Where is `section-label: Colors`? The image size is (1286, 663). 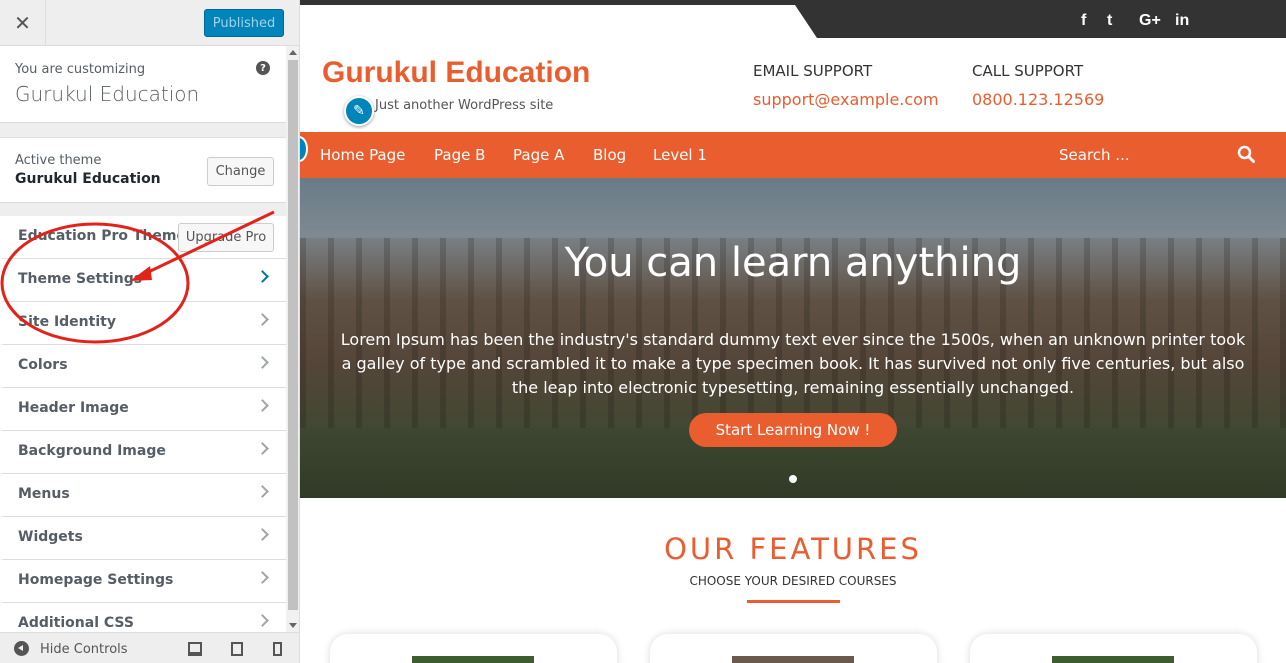
section-label: Colors is located at coordinates (43, 365).